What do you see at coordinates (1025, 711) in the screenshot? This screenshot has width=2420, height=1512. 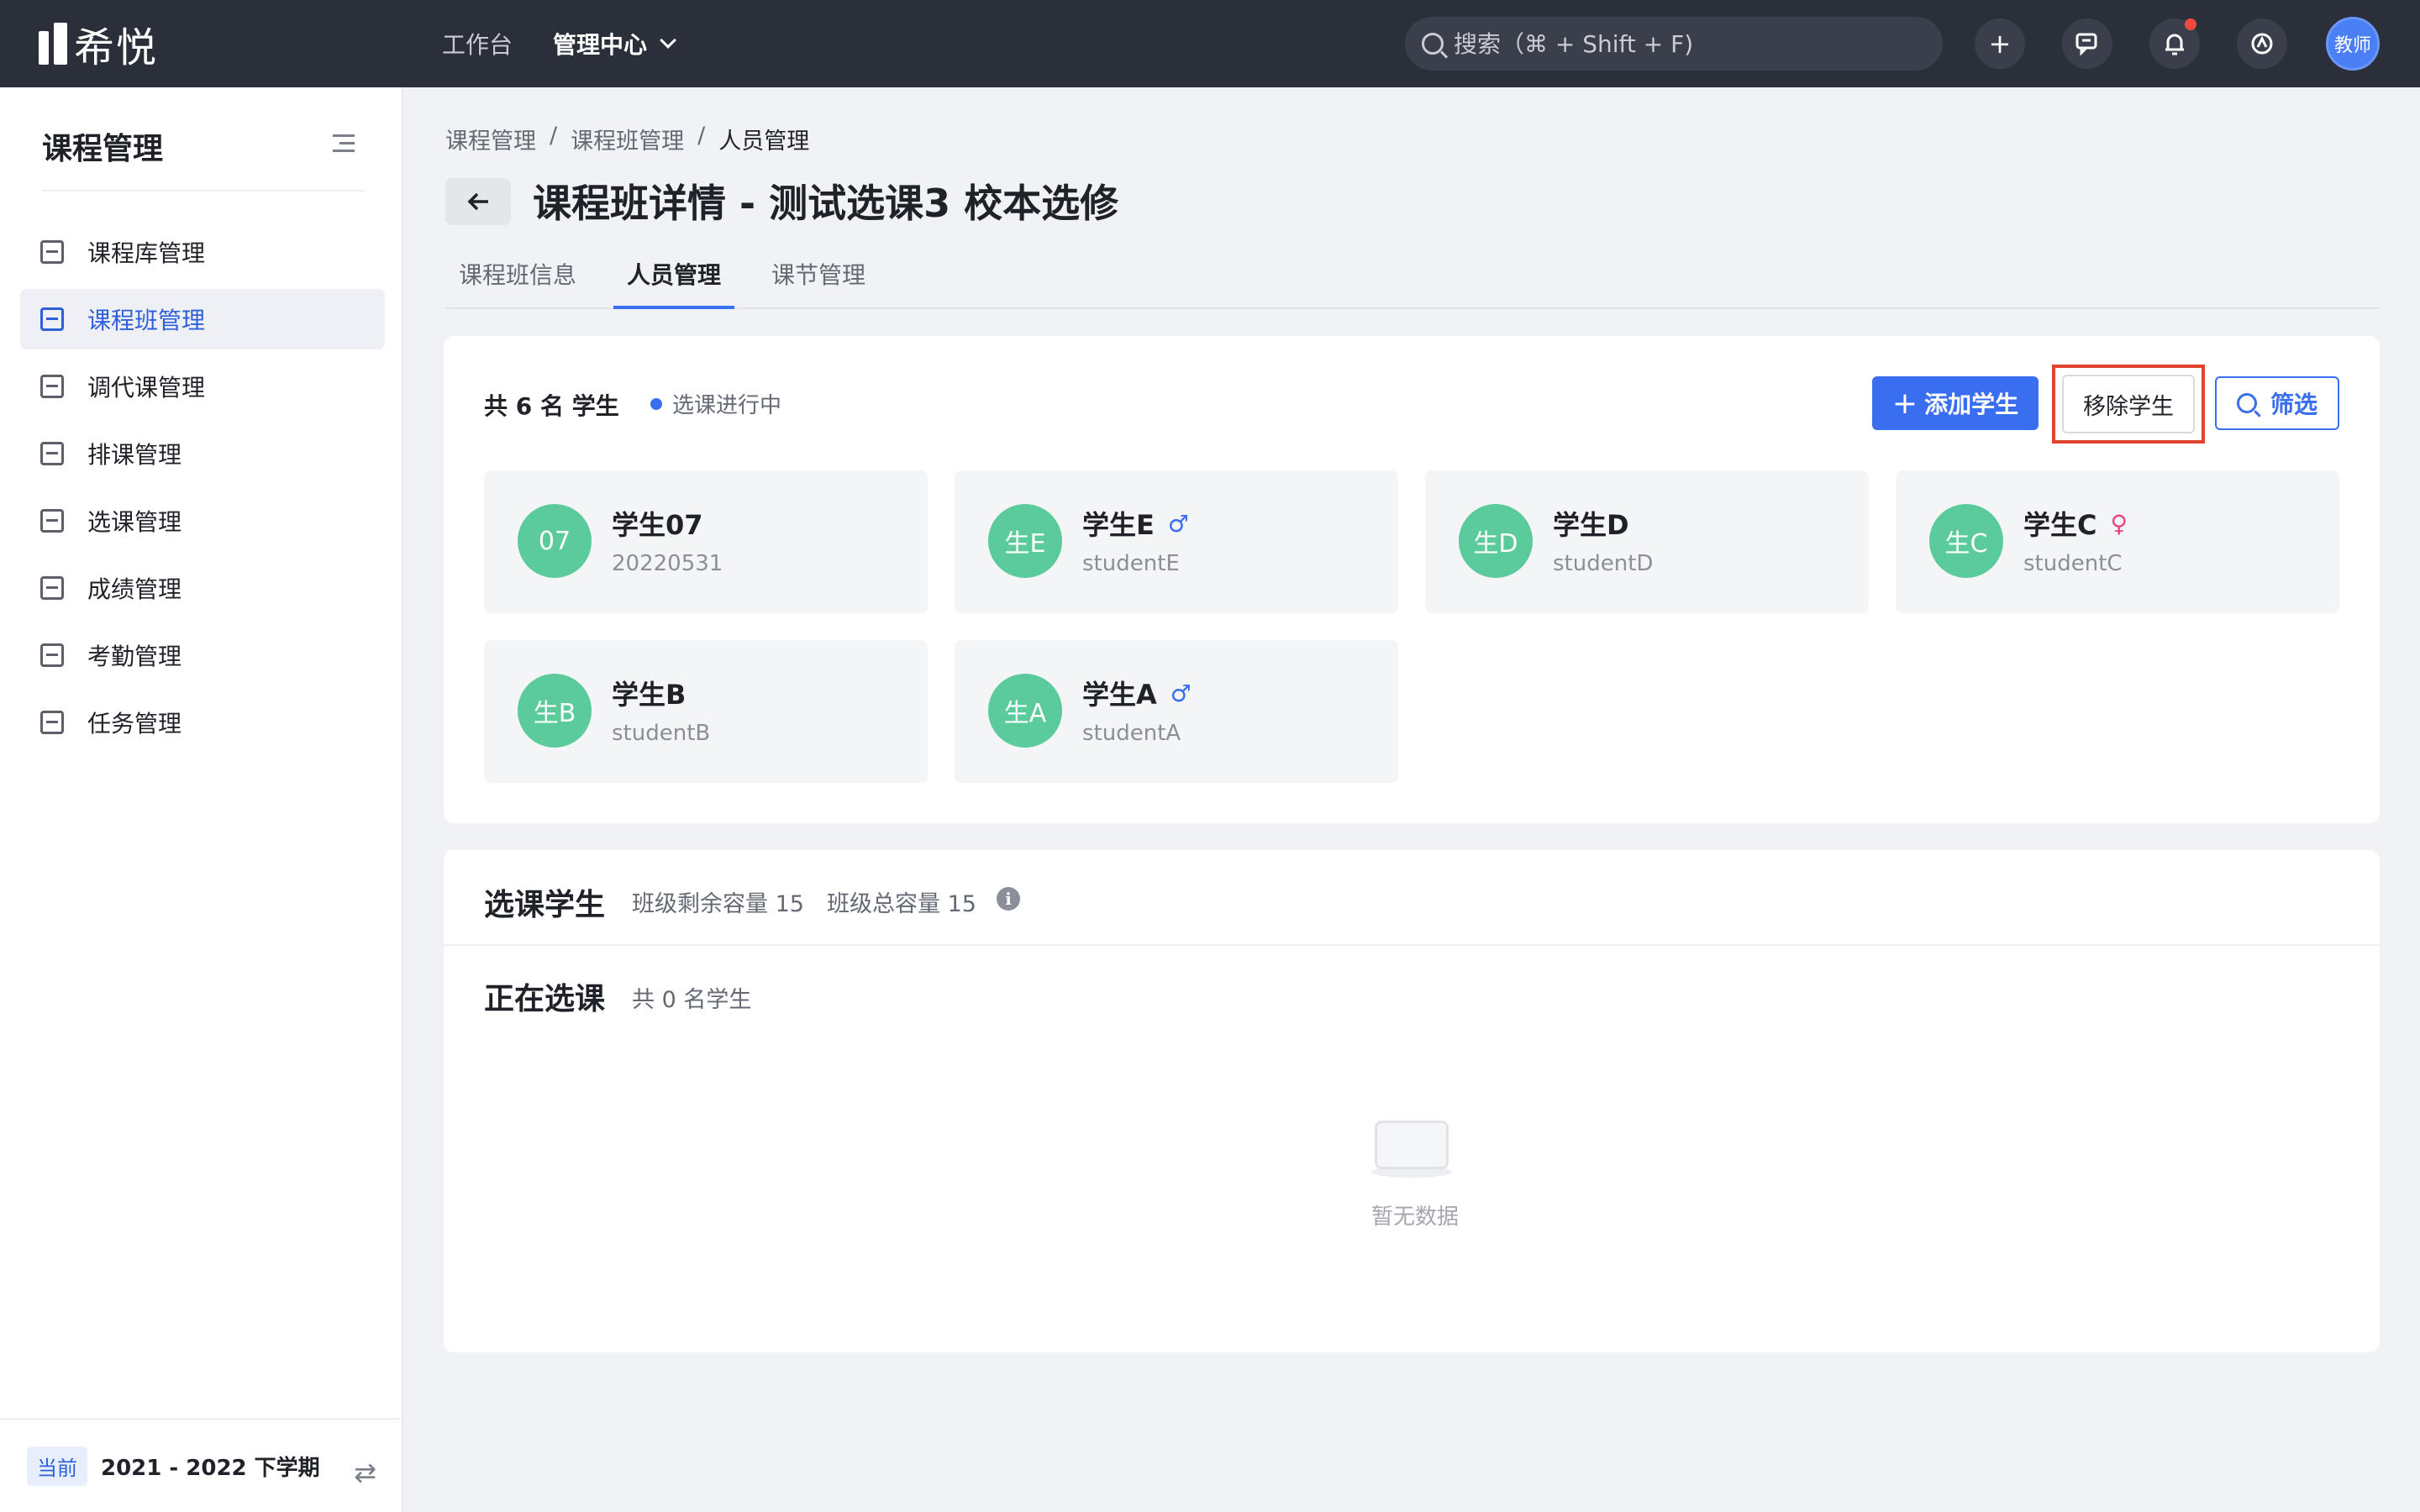 I see `avatar: 生A` at bounding box center [1025, 711].